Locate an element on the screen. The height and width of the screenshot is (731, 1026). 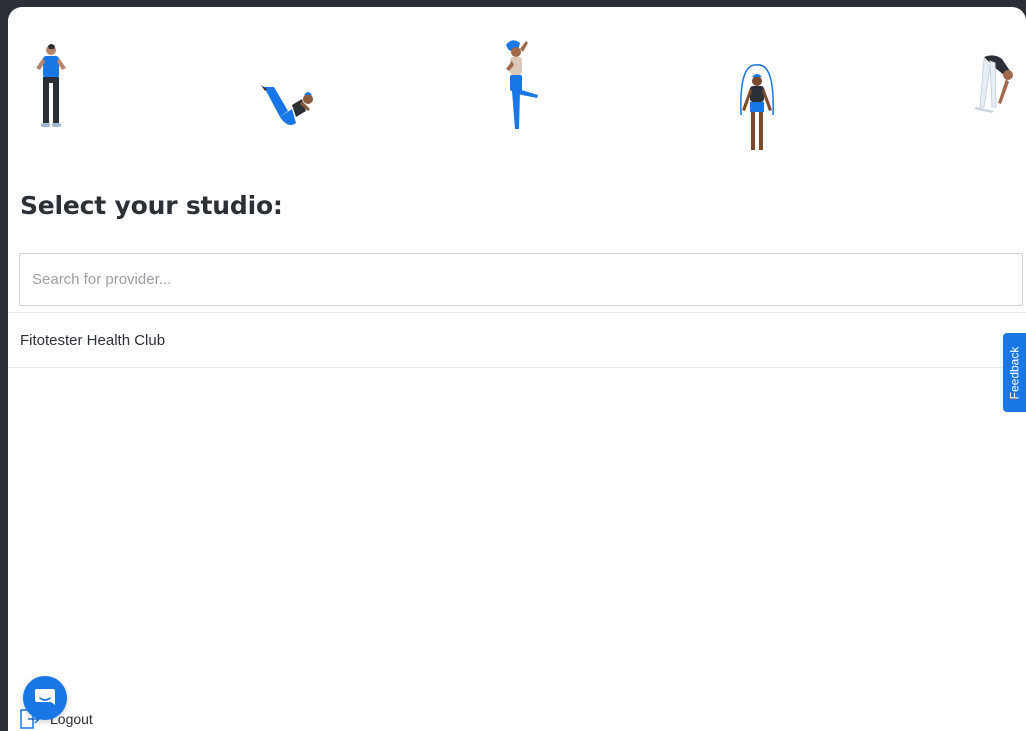
list-item: Fitotester Health Club is located at coordinates (517, 340).